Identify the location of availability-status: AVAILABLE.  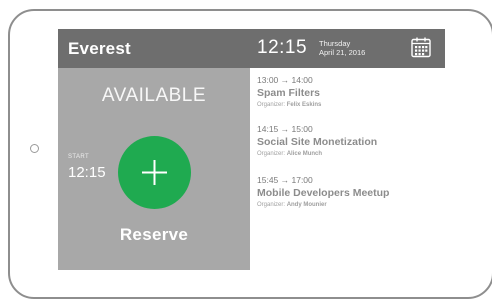
(154, 95).